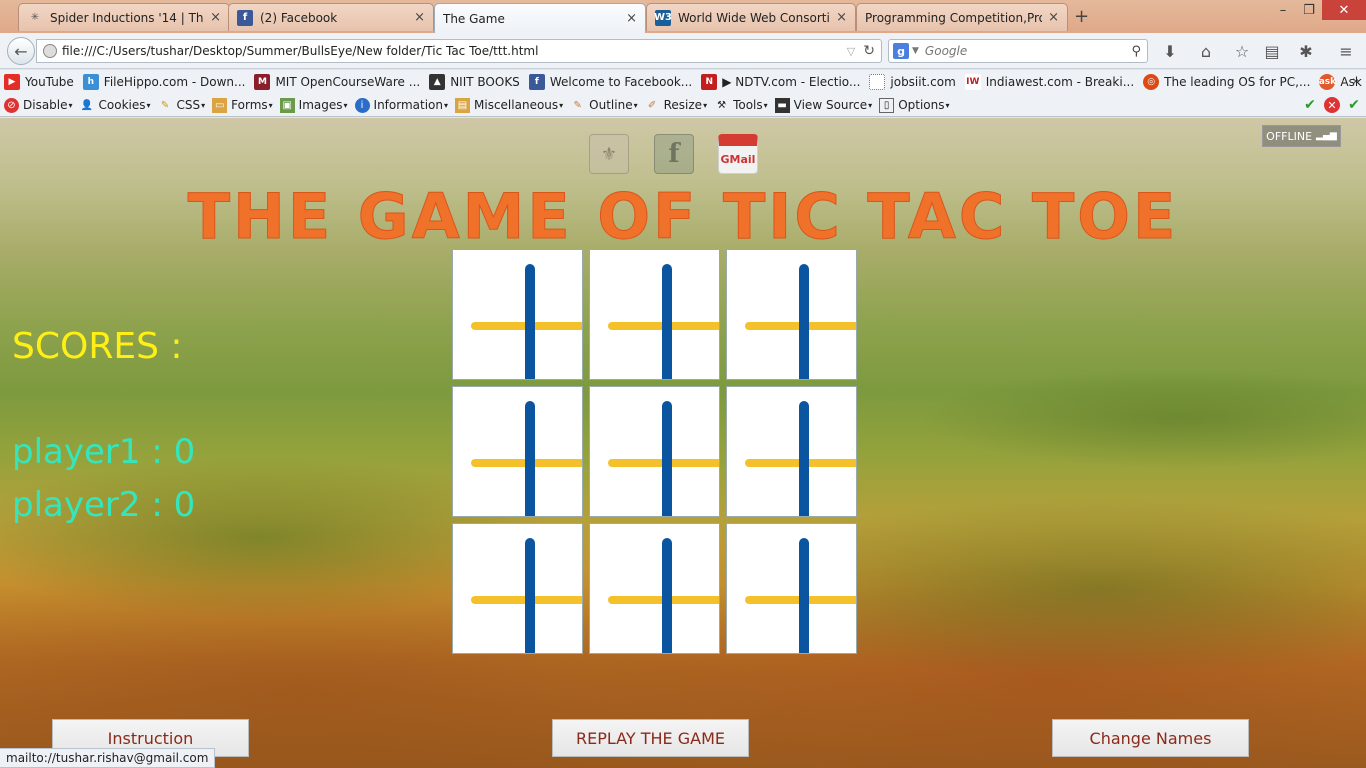 The height and width of the screenshot is (768, 1366). What do you see at coordinates (331, 17) in the screenshot?
I see `tab-facebook: f (2) Facebook ×` at bounding box center [331, 17].